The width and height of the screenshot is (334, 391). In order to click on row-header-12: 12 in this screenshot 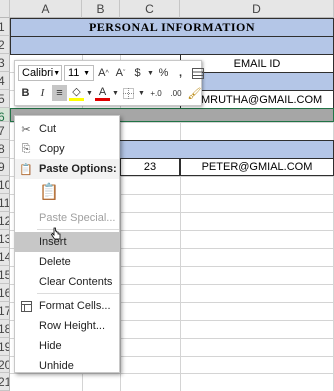, I will do `click(5, 221)`.